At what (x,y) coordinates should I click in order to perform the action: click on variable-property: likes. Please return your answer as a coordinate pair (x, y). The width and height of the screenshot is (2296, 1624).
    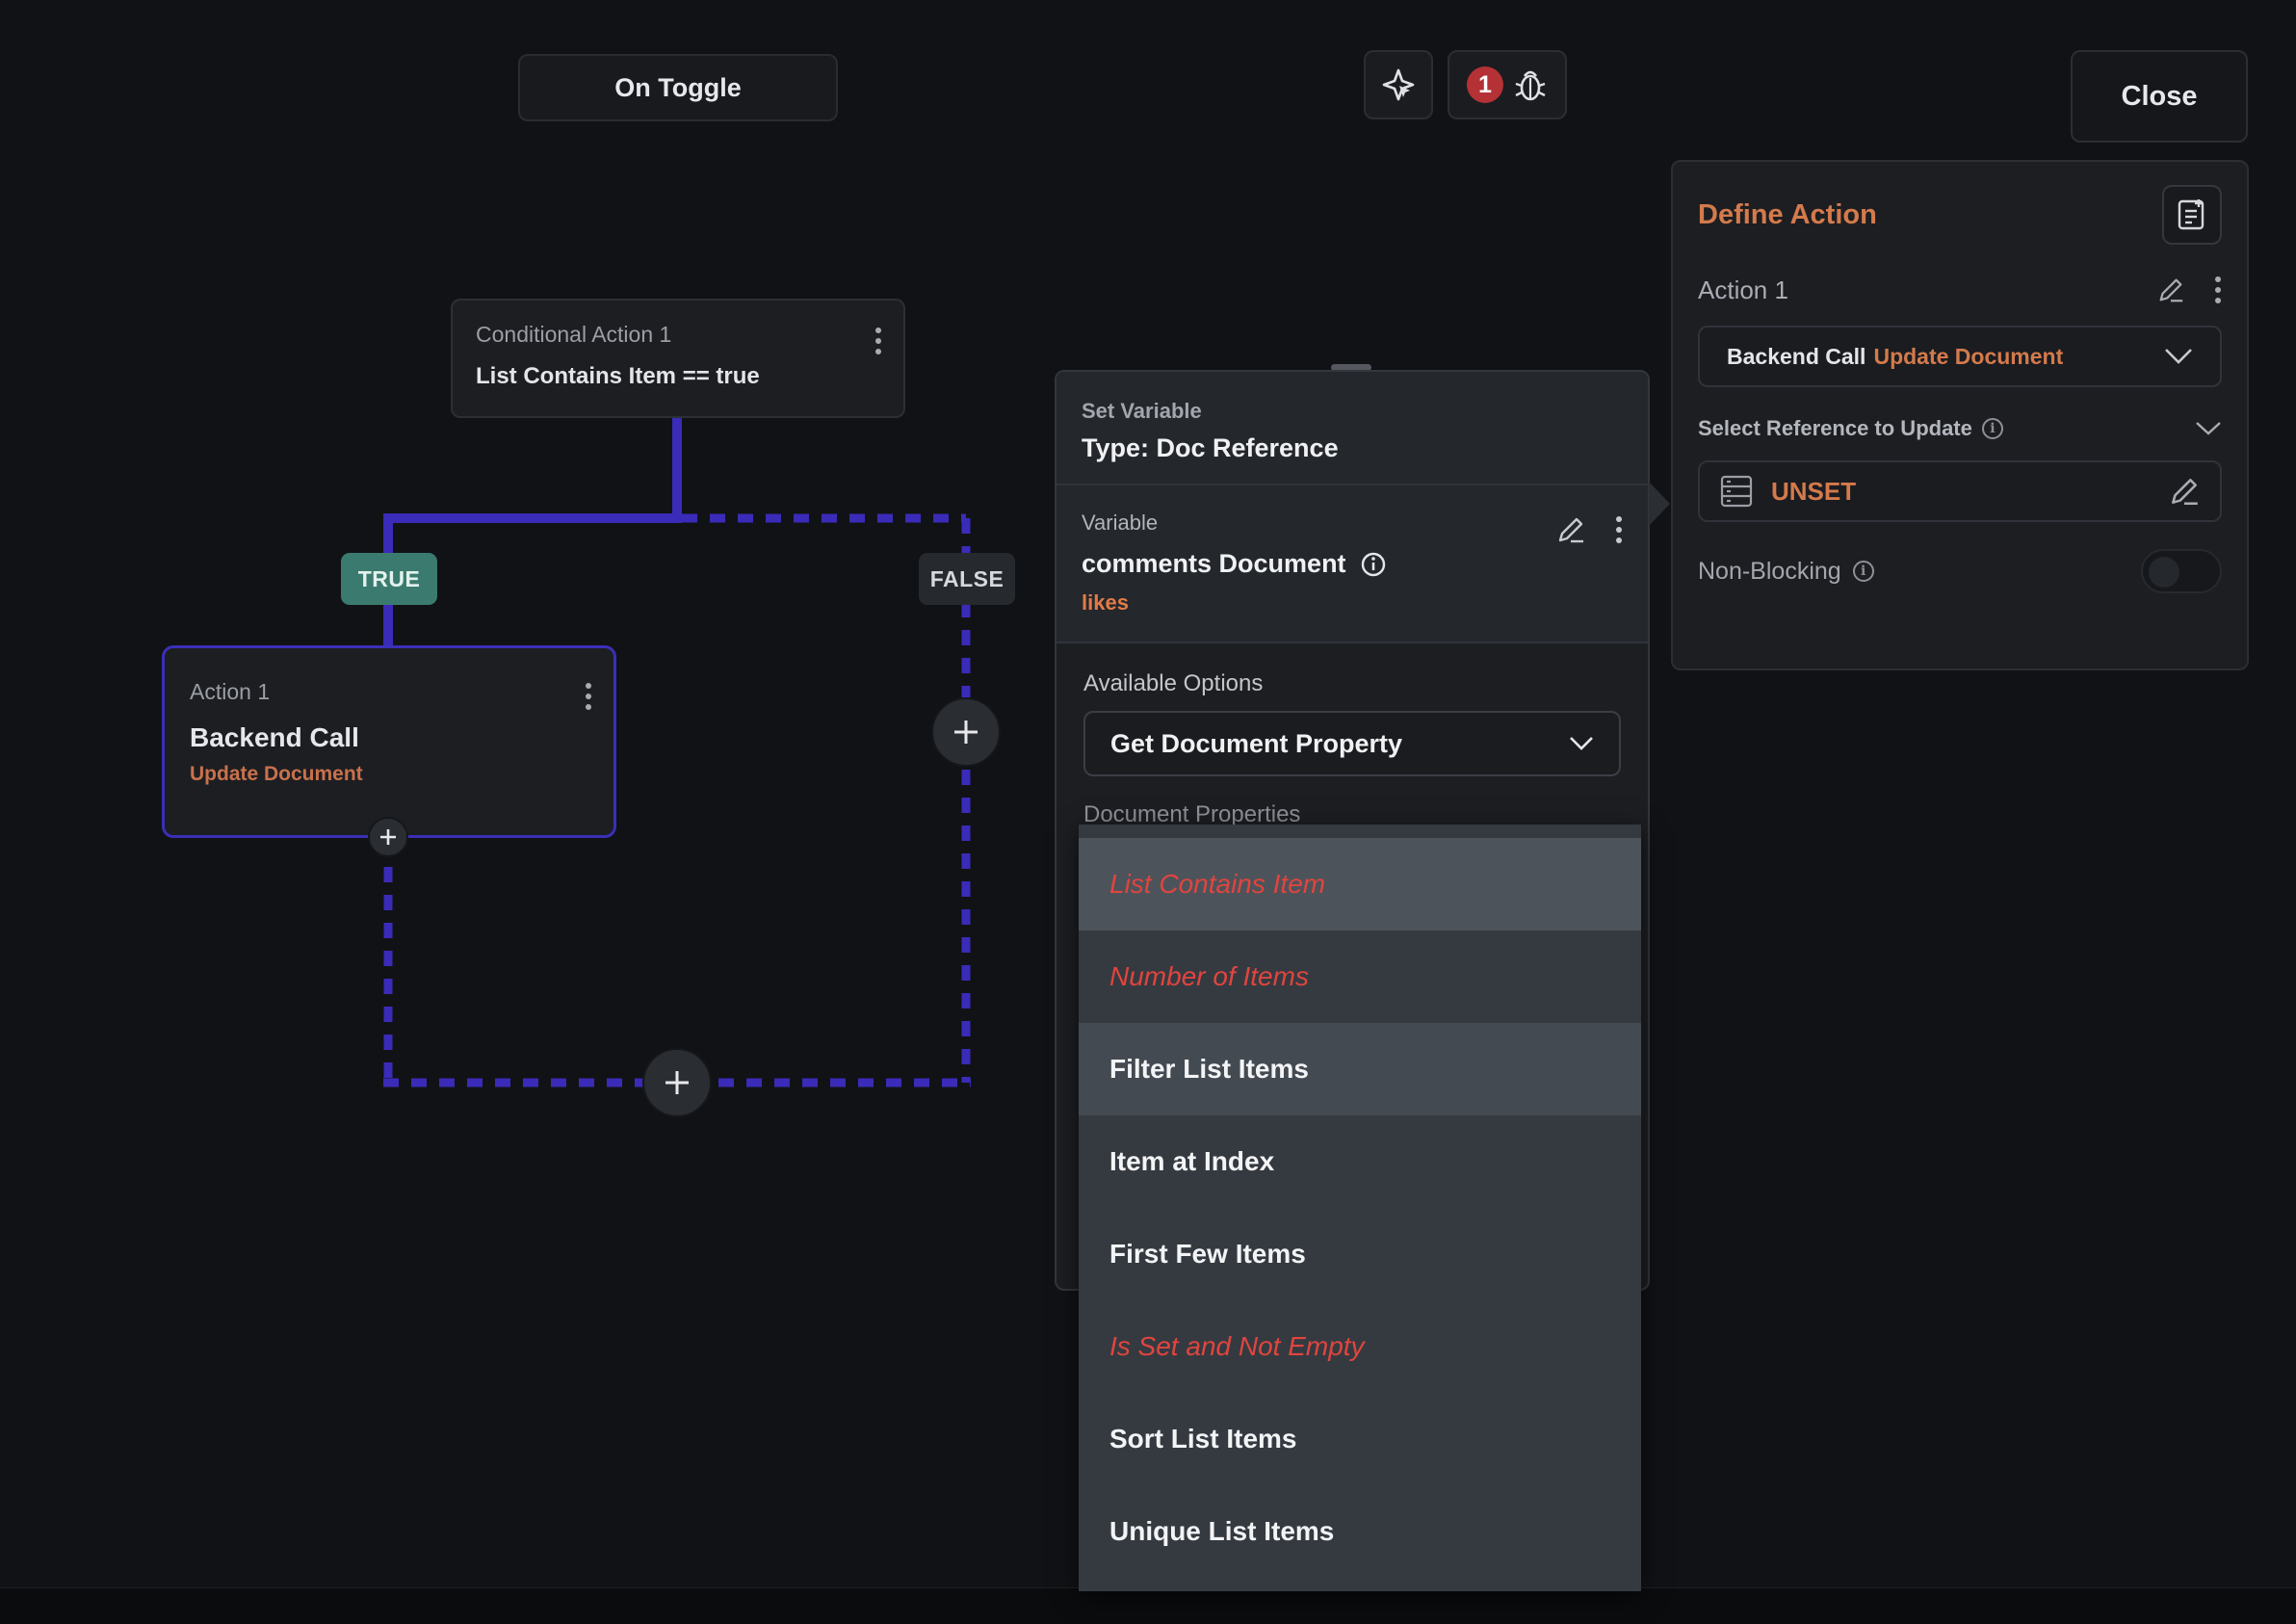
    Looking at the image, I should click on (1105, 602).